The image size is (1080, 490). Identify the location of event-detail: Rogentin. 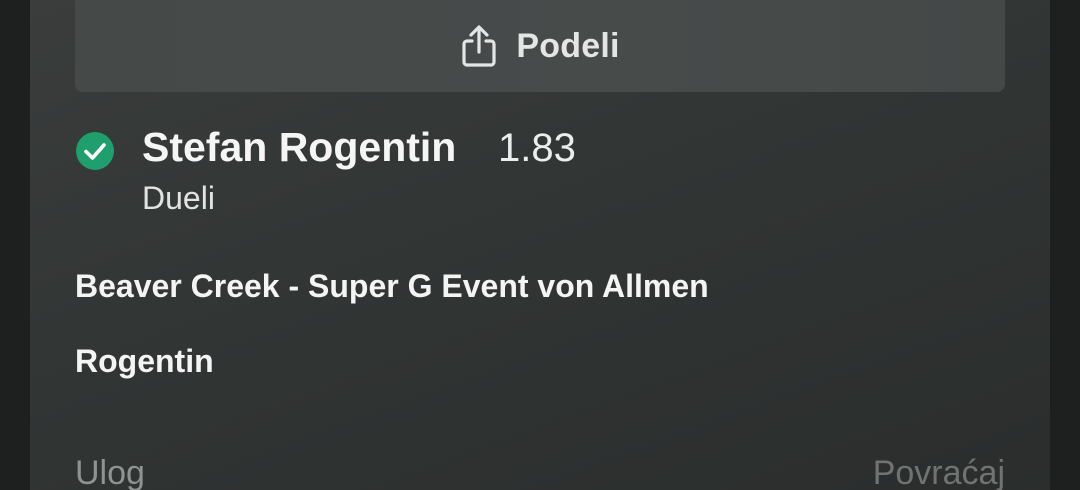
(144, 361).